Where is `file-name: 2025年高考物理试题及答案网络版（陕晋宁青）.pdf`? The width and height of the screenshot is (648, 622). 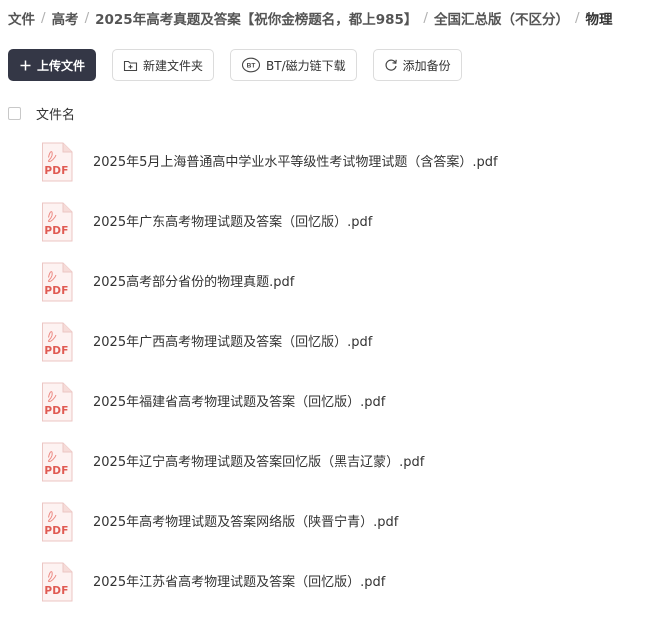
file-name: 2025年高考物理试题及答案网络版（陕晋宁青）.pdf is located at coordinates (245, 523).